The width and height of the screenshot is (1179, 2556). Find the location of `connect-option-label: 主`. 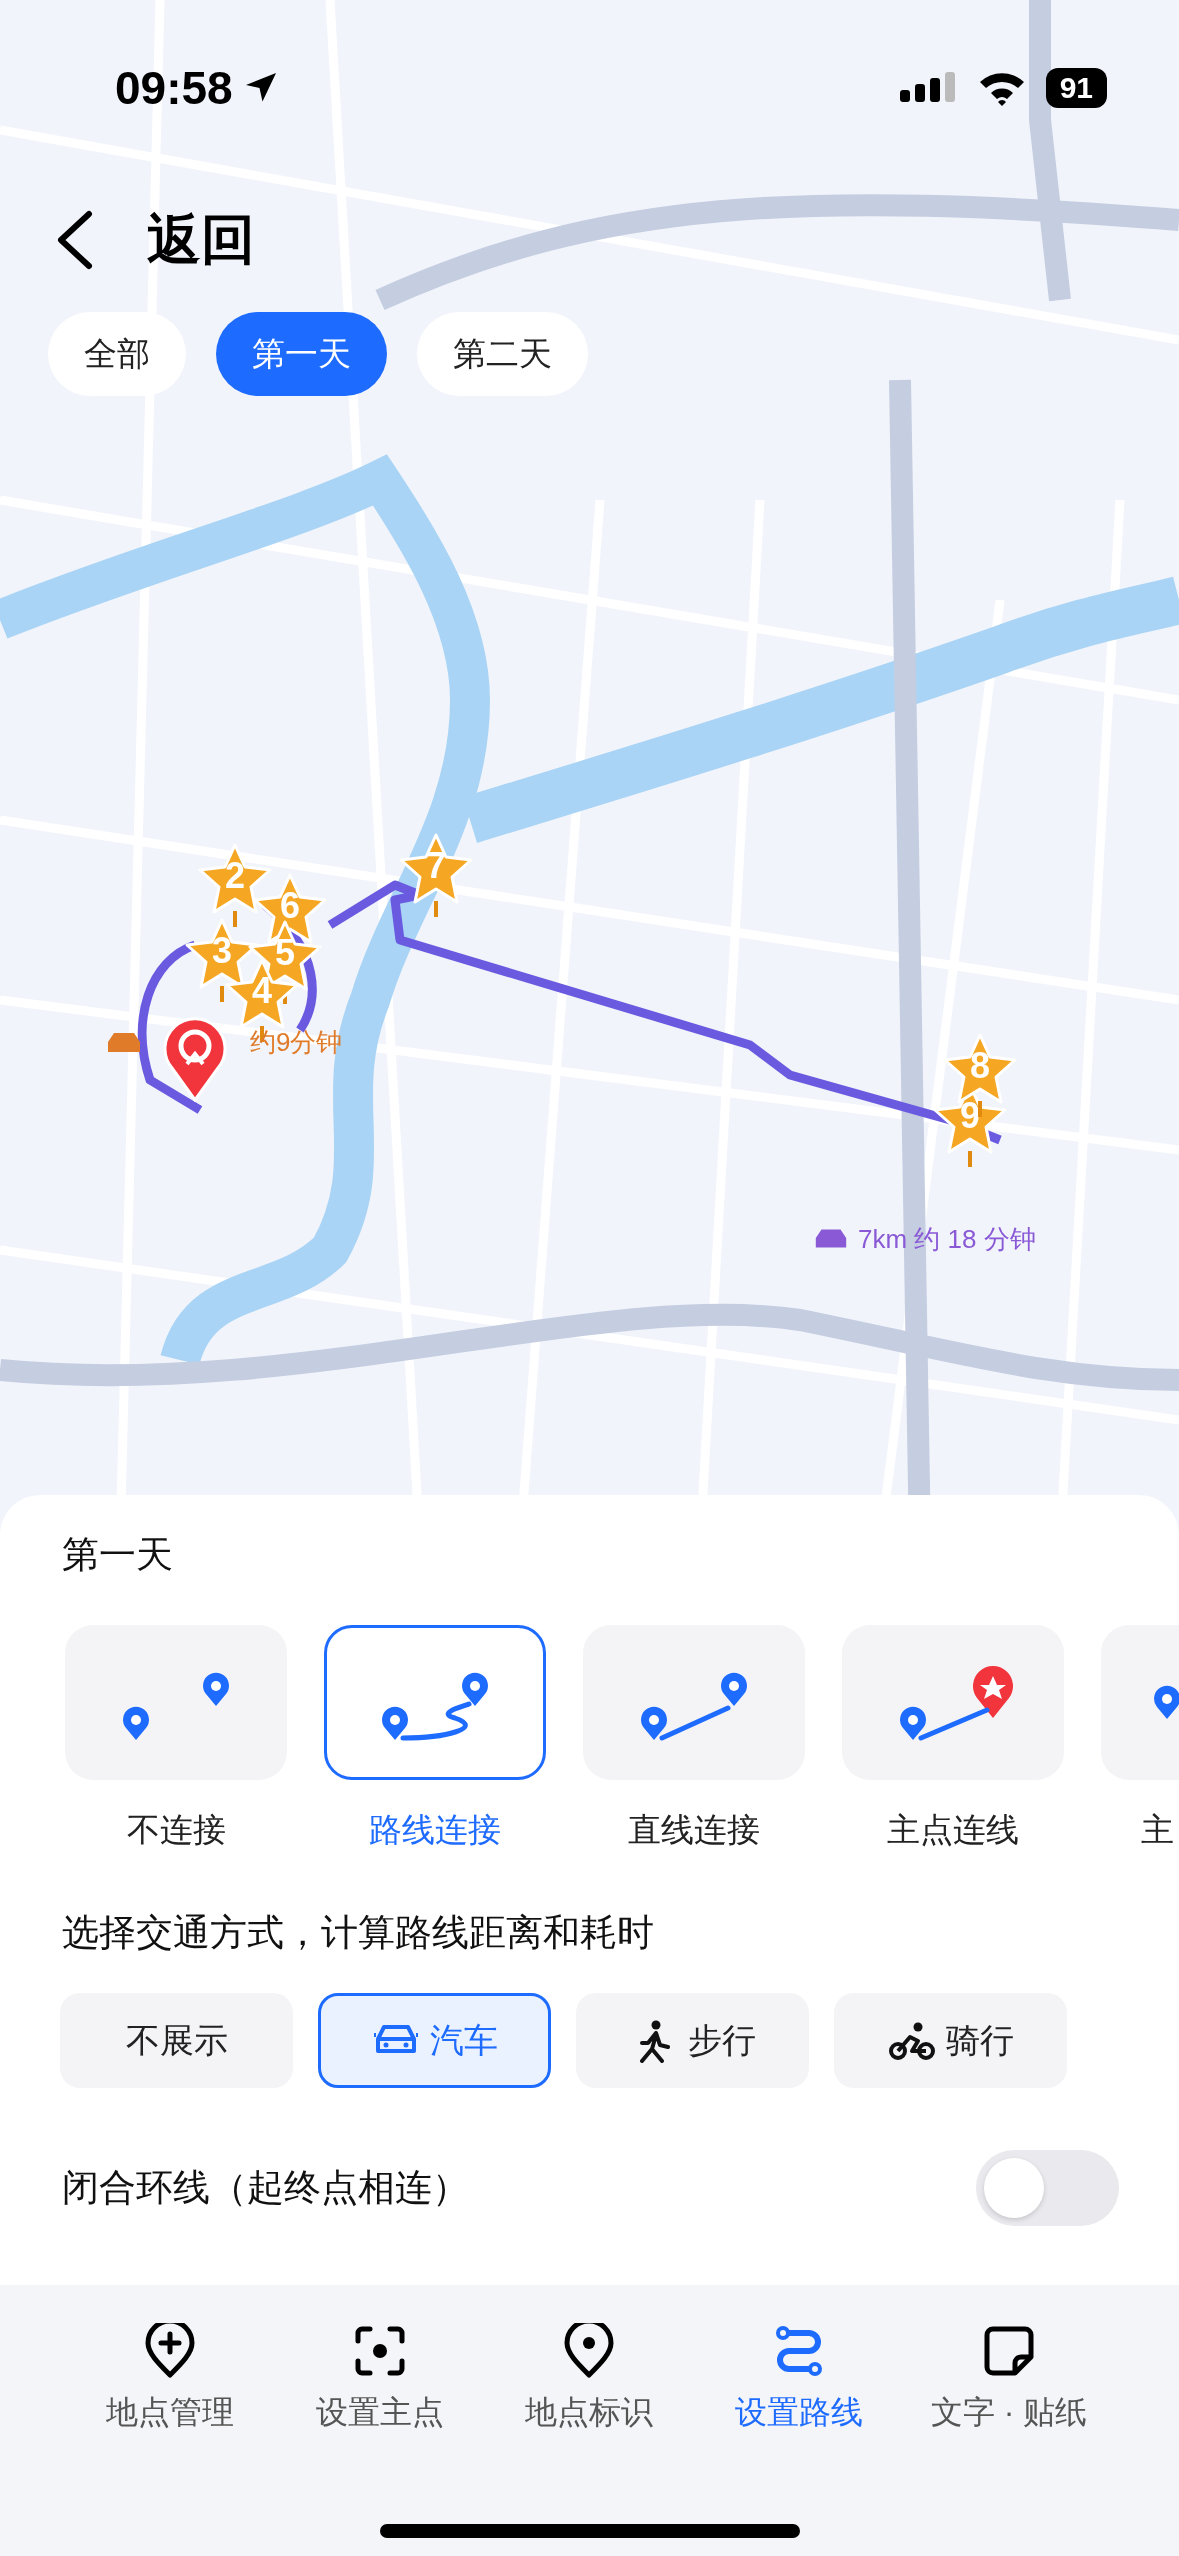

connect-option-label: 主 is located at coordinates (1157, 1830).